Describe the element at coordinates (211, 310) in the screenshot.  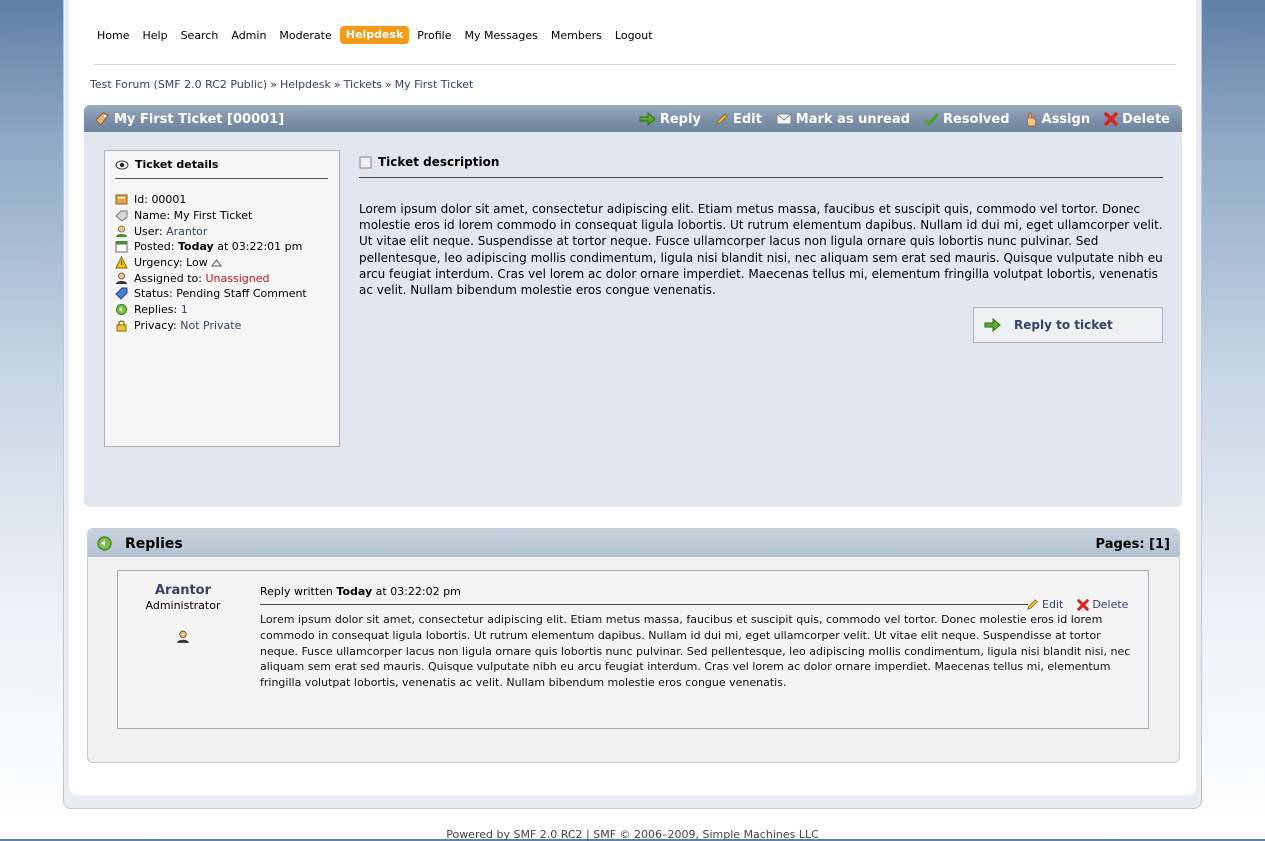
I see `detail-replies: Replies: 1` at that location.